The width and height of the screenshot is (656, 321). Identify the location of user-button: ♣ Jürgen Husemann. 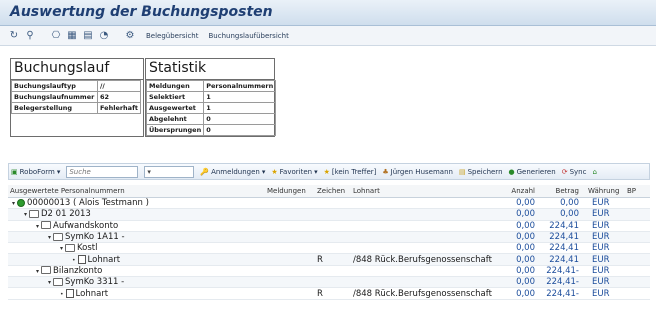
(417, 172).